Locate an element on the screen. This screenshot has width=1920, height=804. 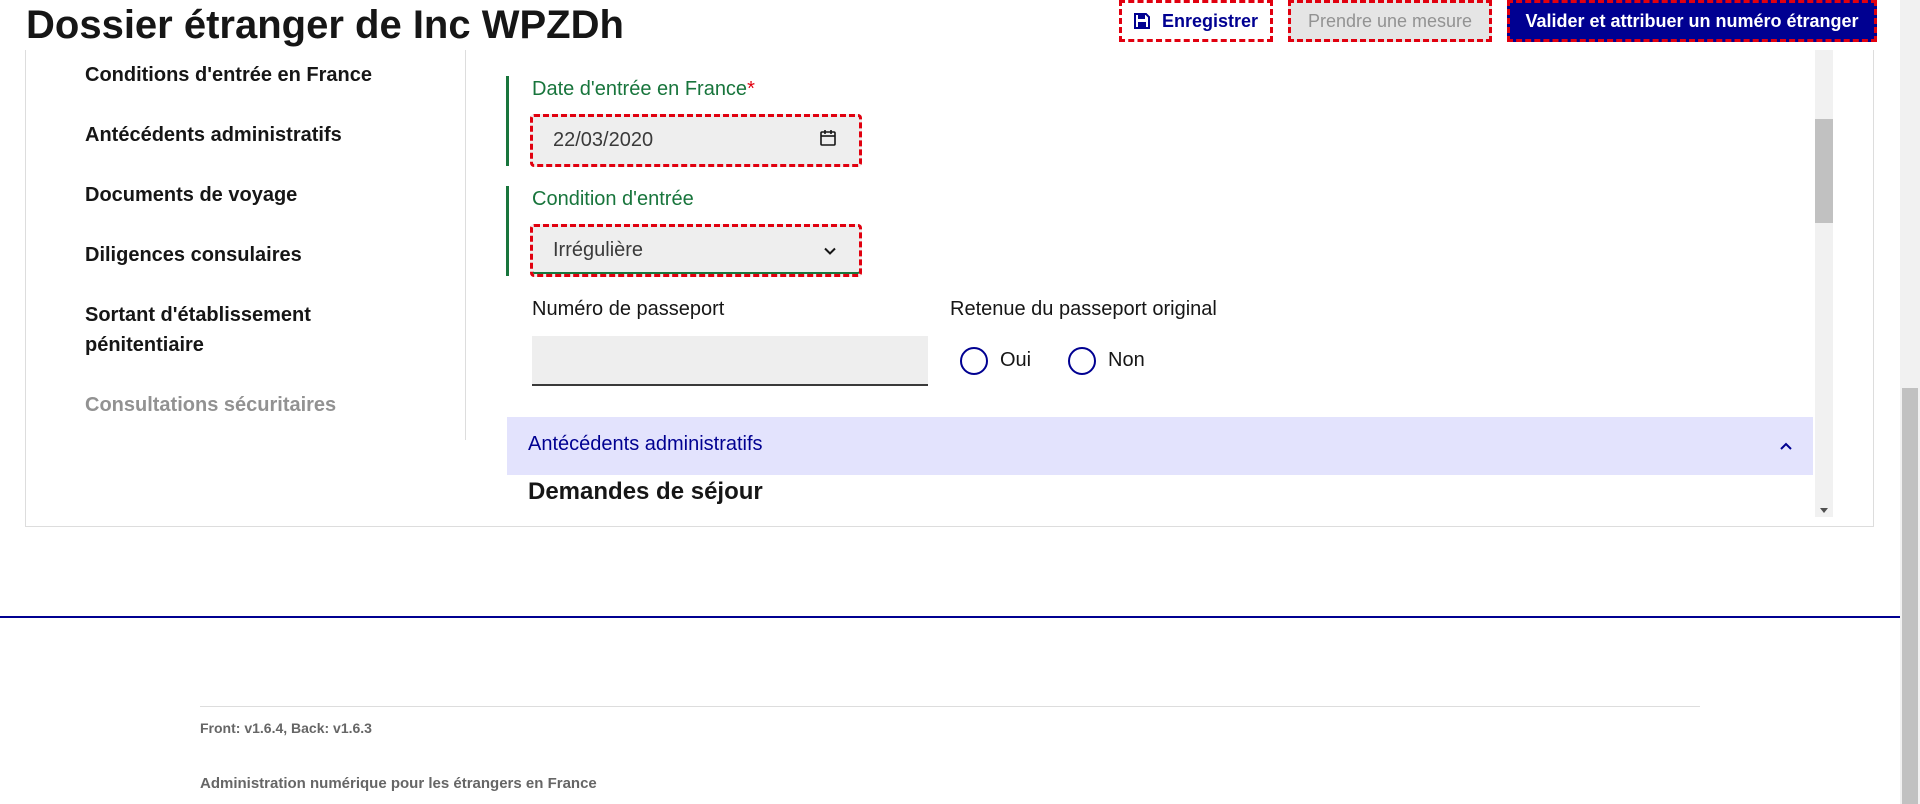
valider-button: Valider et attribuer un numéro étranger is located at coordinates (1692, 21).